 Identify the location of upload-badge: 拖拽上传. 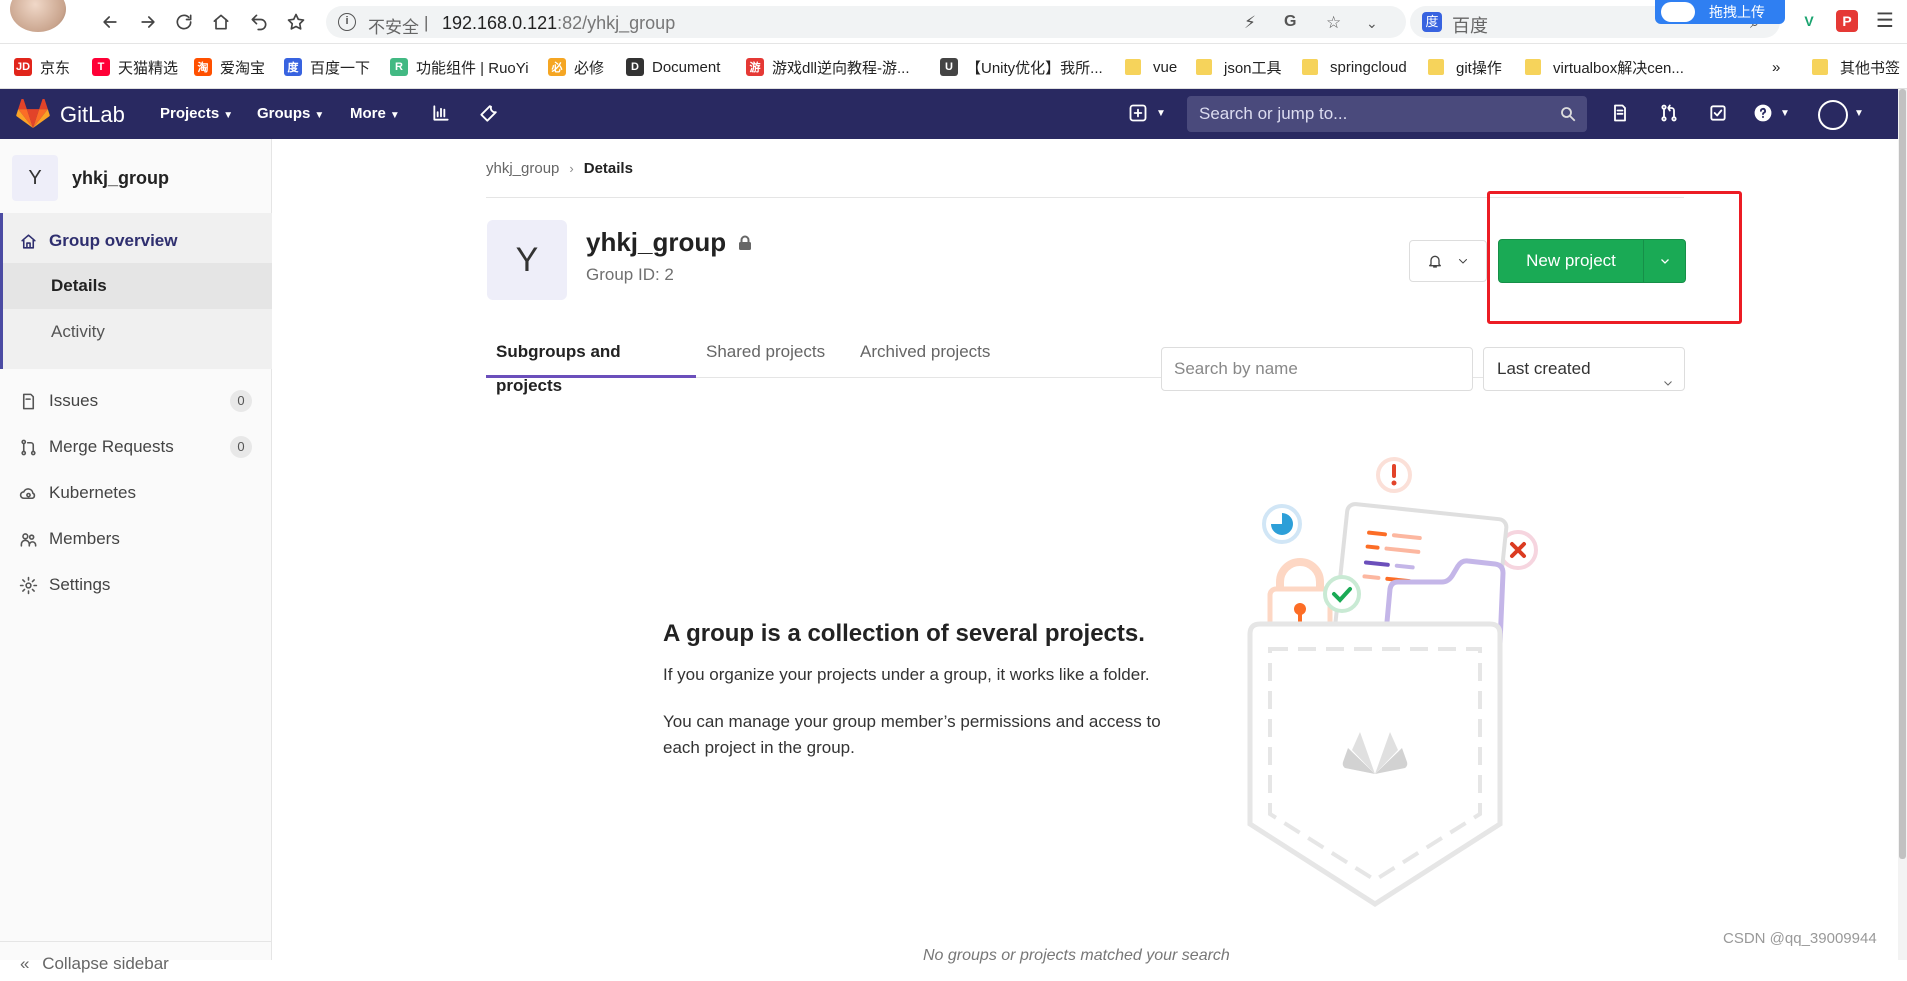
(1720, 12).